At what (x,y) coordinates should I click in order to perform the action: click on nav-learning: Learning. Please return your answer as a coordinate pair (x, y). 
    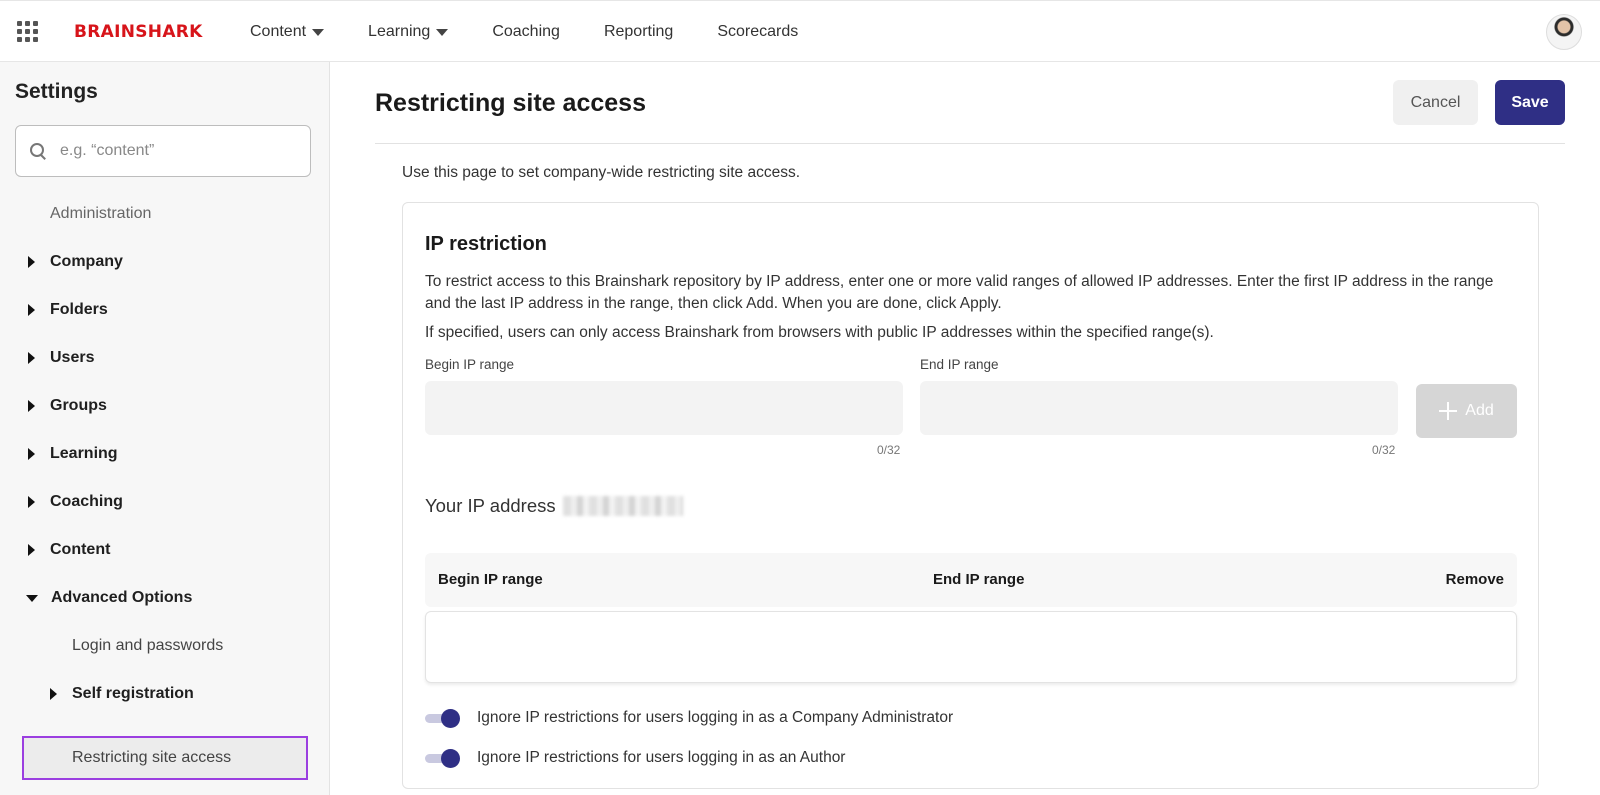
    Looking at the image, I should click on (408, 32).